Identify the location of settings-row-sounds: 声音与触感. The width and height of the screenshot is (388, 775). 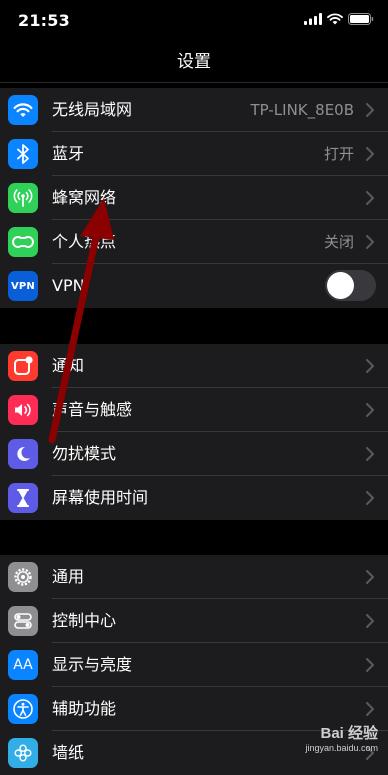
(194, 410).